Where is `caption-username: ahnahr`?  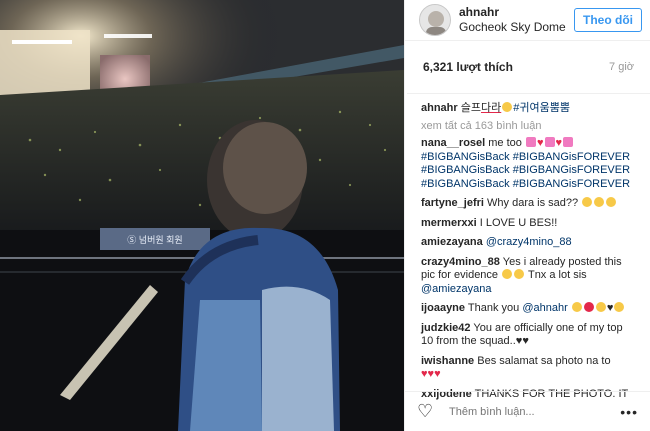
caption-username: ahnahr is located at coordinates (439, 108).